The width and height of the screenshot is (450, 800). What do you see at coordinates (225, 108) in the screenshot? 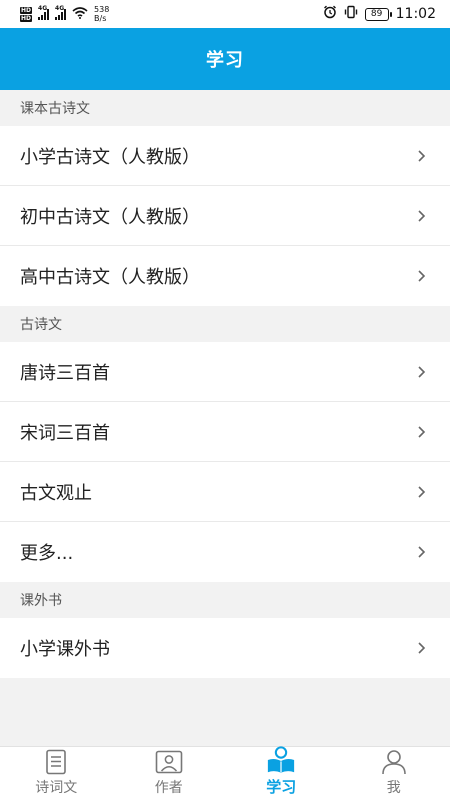
I see `section-header: 课本古诗文` at bounding box center [225, 108].